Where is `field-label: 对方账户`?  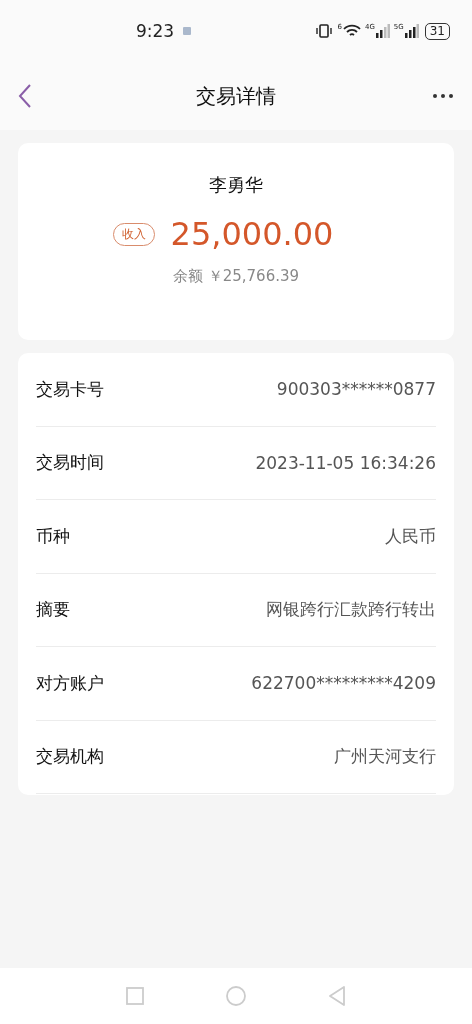
field-label: 对方账户 is located at coordinates (70, 683).